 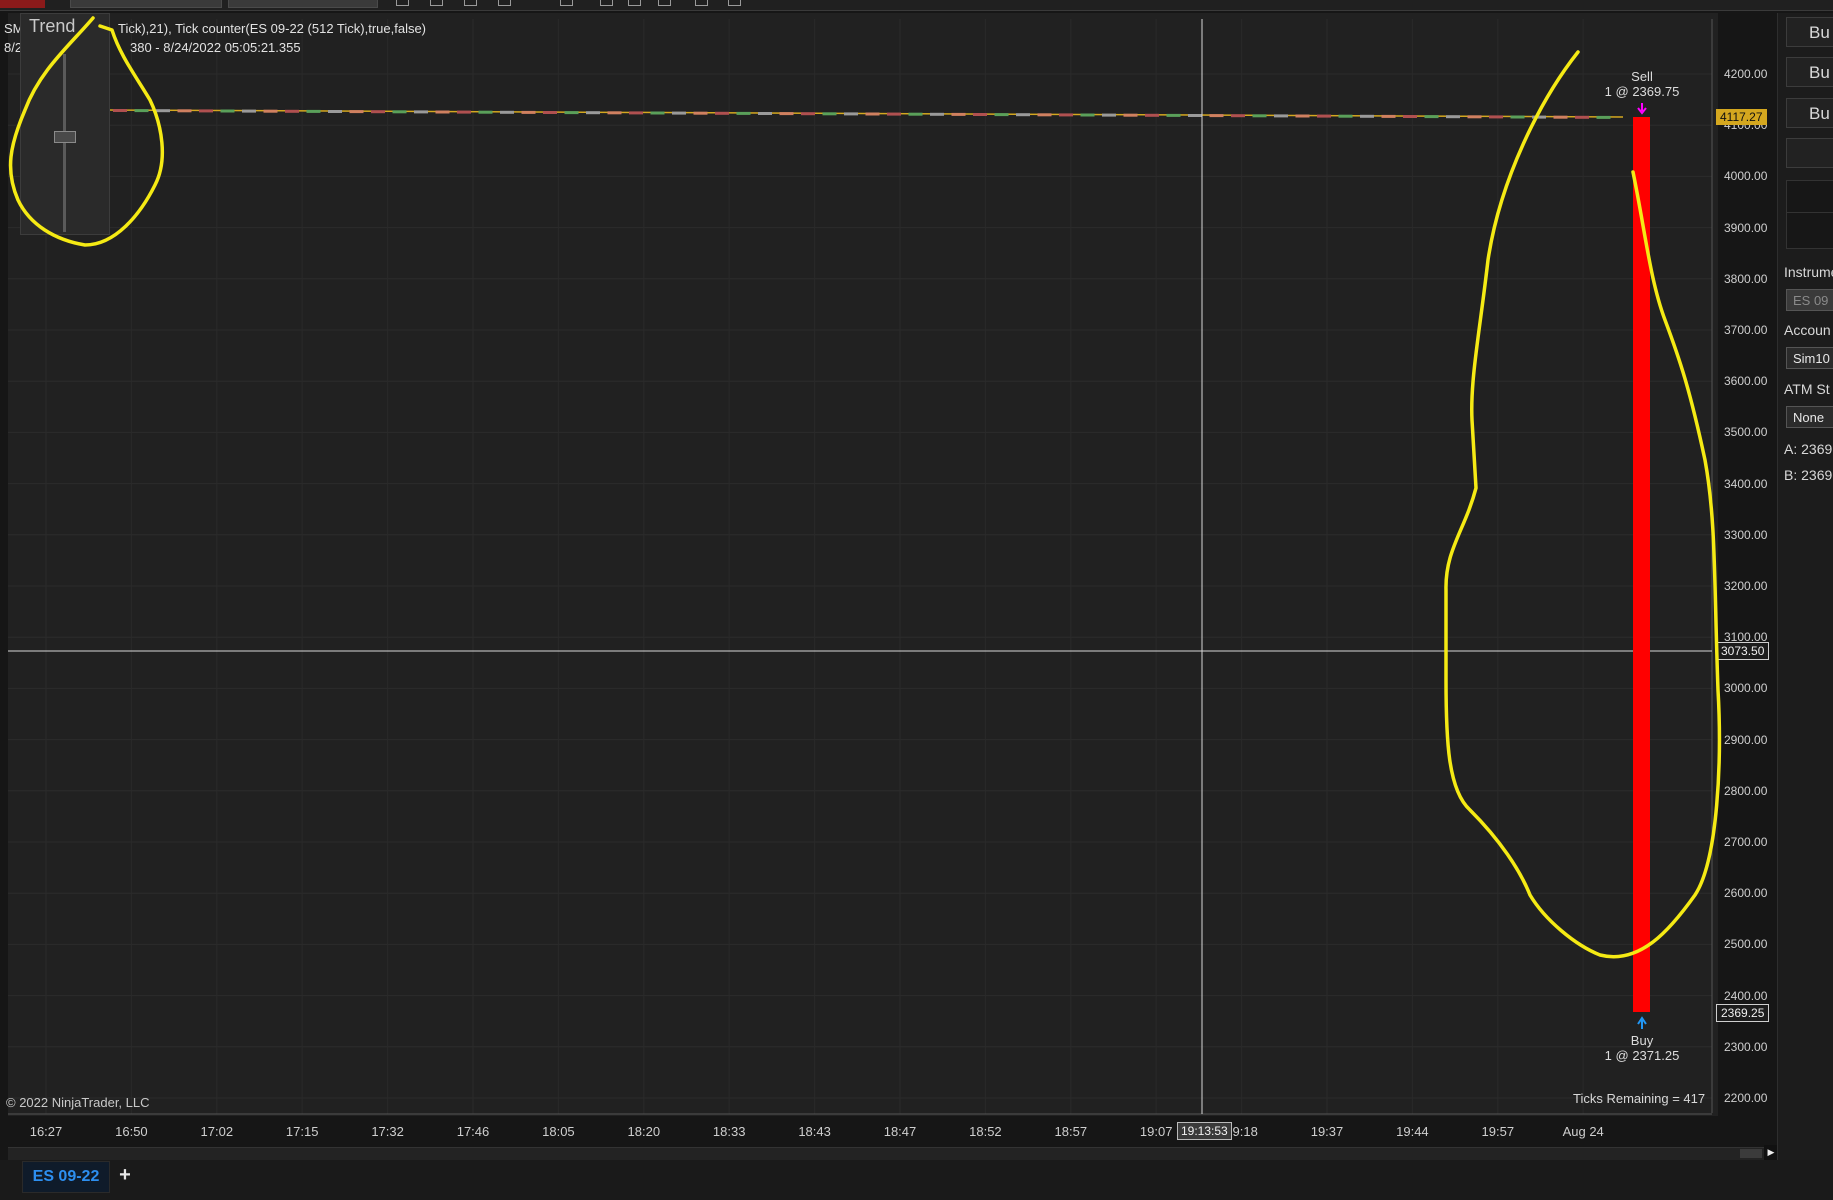 I want to click on price-axis-label: 3700.00, so click(x=1746, y=330).